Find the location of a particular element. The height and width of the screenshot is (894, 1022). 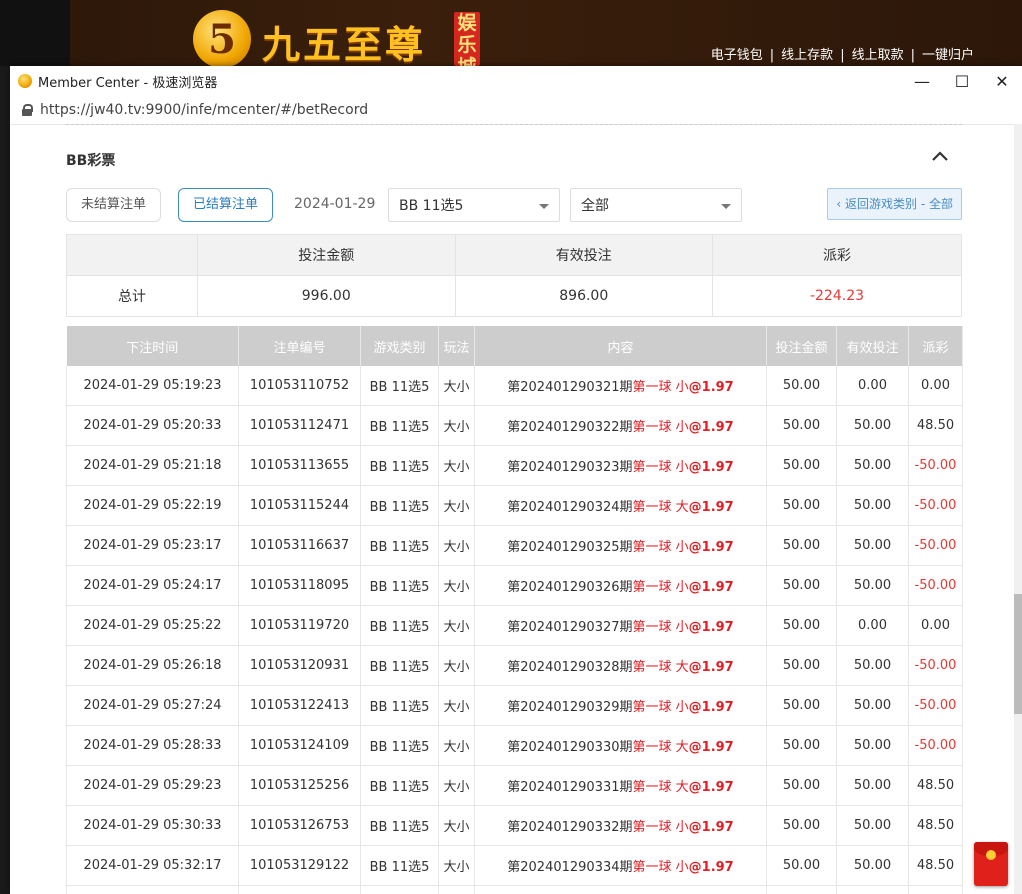

cell-id: 101053113655 is located at coordinates (299, 465).